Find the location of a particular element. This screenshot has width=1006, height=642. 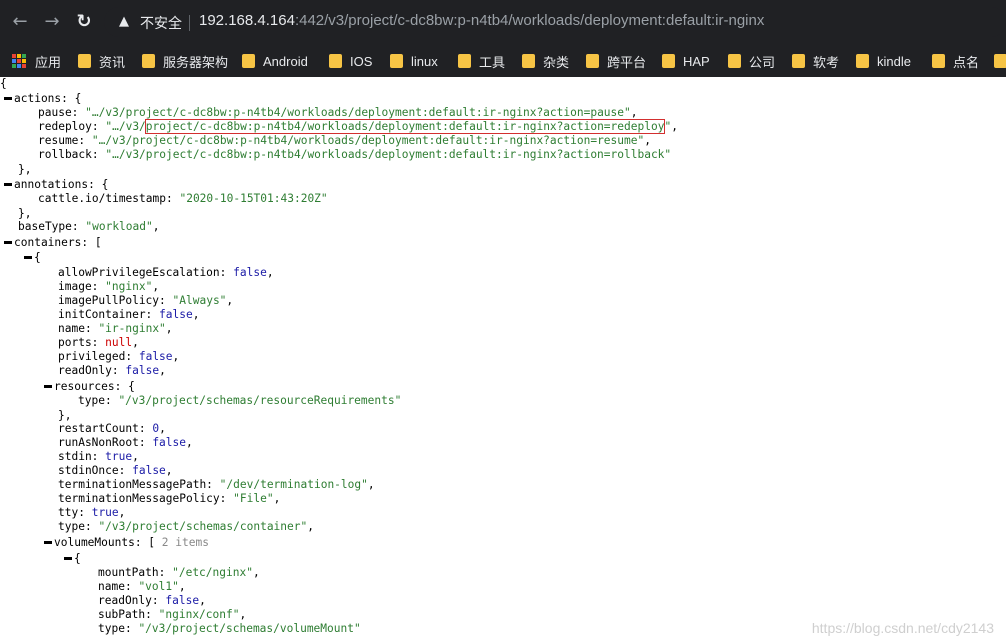

json-line: imagePullPolicy: "Always", is located at coordinates (146, 300).